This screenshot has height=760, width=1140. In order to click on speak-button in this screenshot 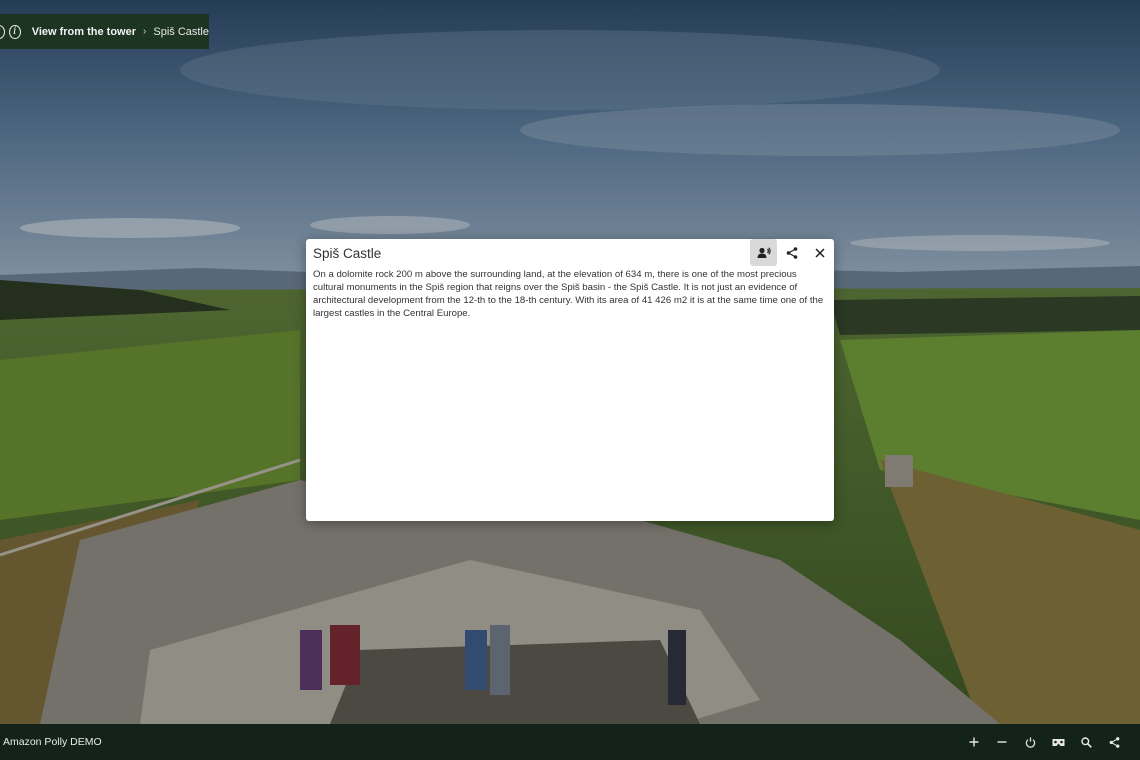, I will do `click(763, 252)`.